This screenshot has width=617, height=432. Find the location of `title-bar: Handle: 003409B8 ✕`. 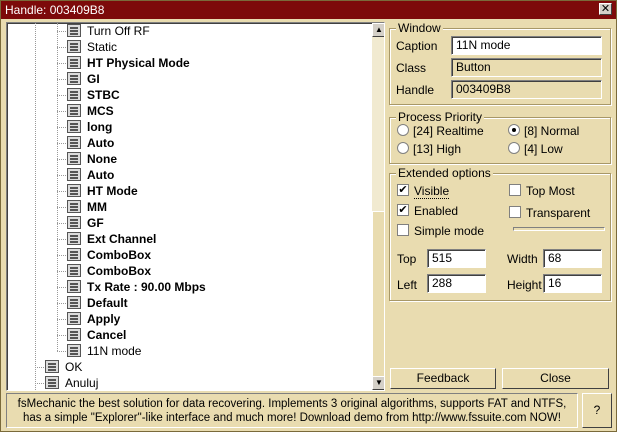

title-bar: Handle: 003409B8 ✕ is located at coordinates (308, 10).